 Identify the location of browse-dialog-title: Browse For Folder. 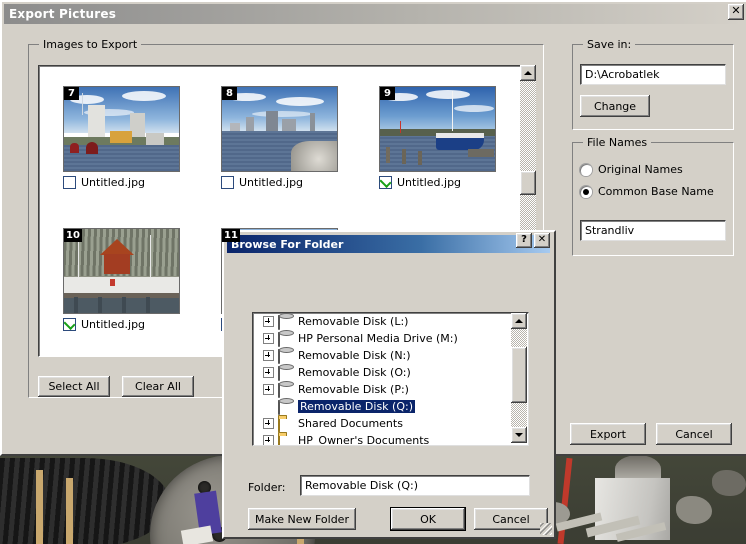
(287, 244).